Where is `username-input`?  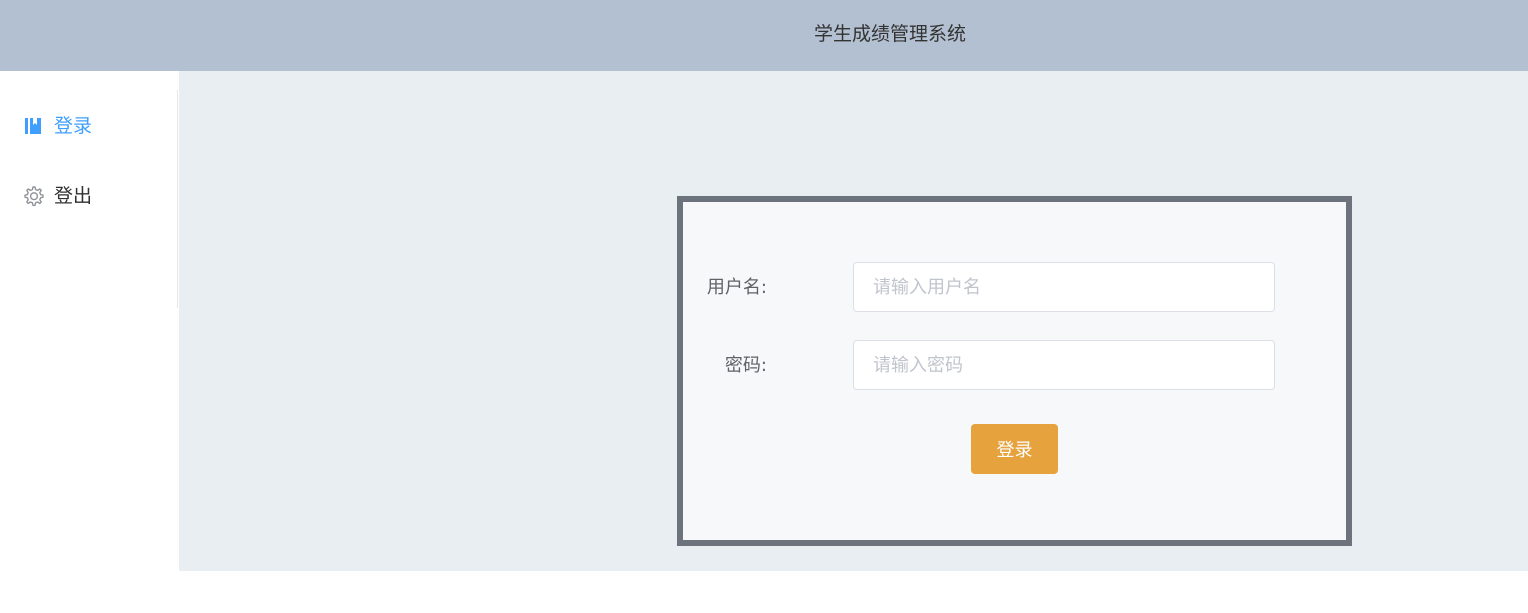
username-input is located at coordinates (1064, 287).